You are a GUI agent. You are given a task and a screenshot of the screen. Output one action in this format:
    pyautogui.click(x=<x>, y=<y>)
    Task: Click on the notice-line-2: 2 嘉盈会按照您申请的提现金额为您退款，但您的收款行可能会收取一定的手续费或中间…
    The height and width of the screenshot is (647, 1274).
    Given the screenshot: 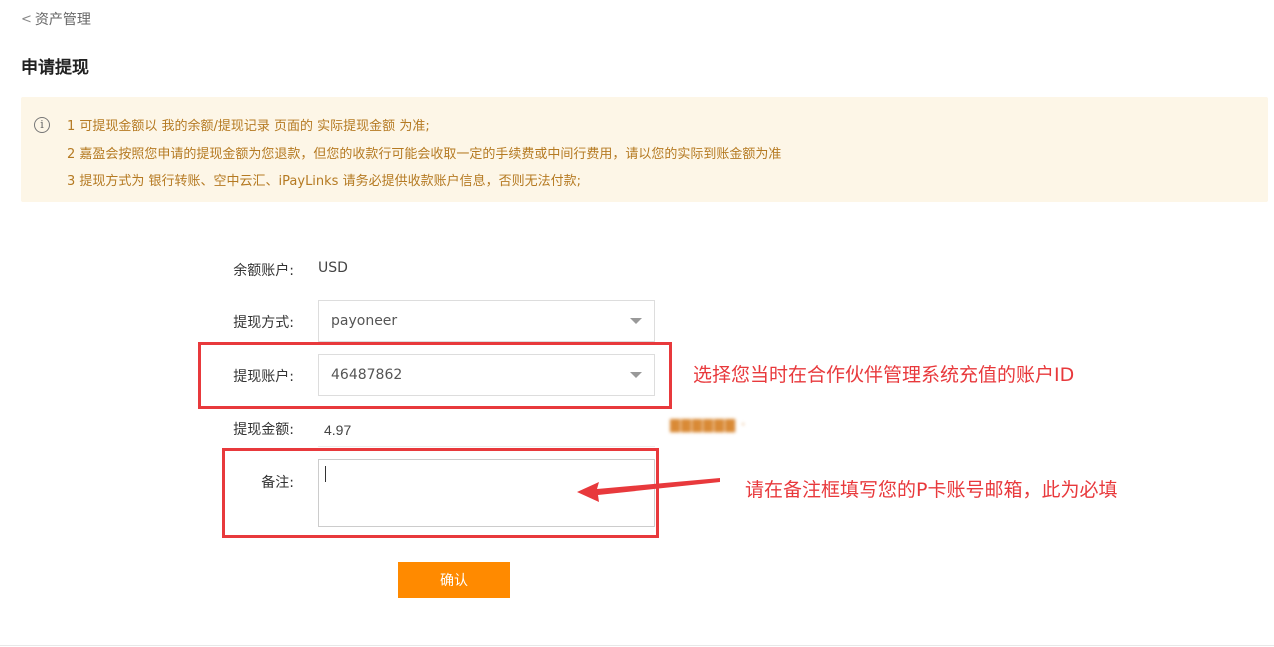 What is the action you would take?
    pyautogui.click(x=424, y=154)
    